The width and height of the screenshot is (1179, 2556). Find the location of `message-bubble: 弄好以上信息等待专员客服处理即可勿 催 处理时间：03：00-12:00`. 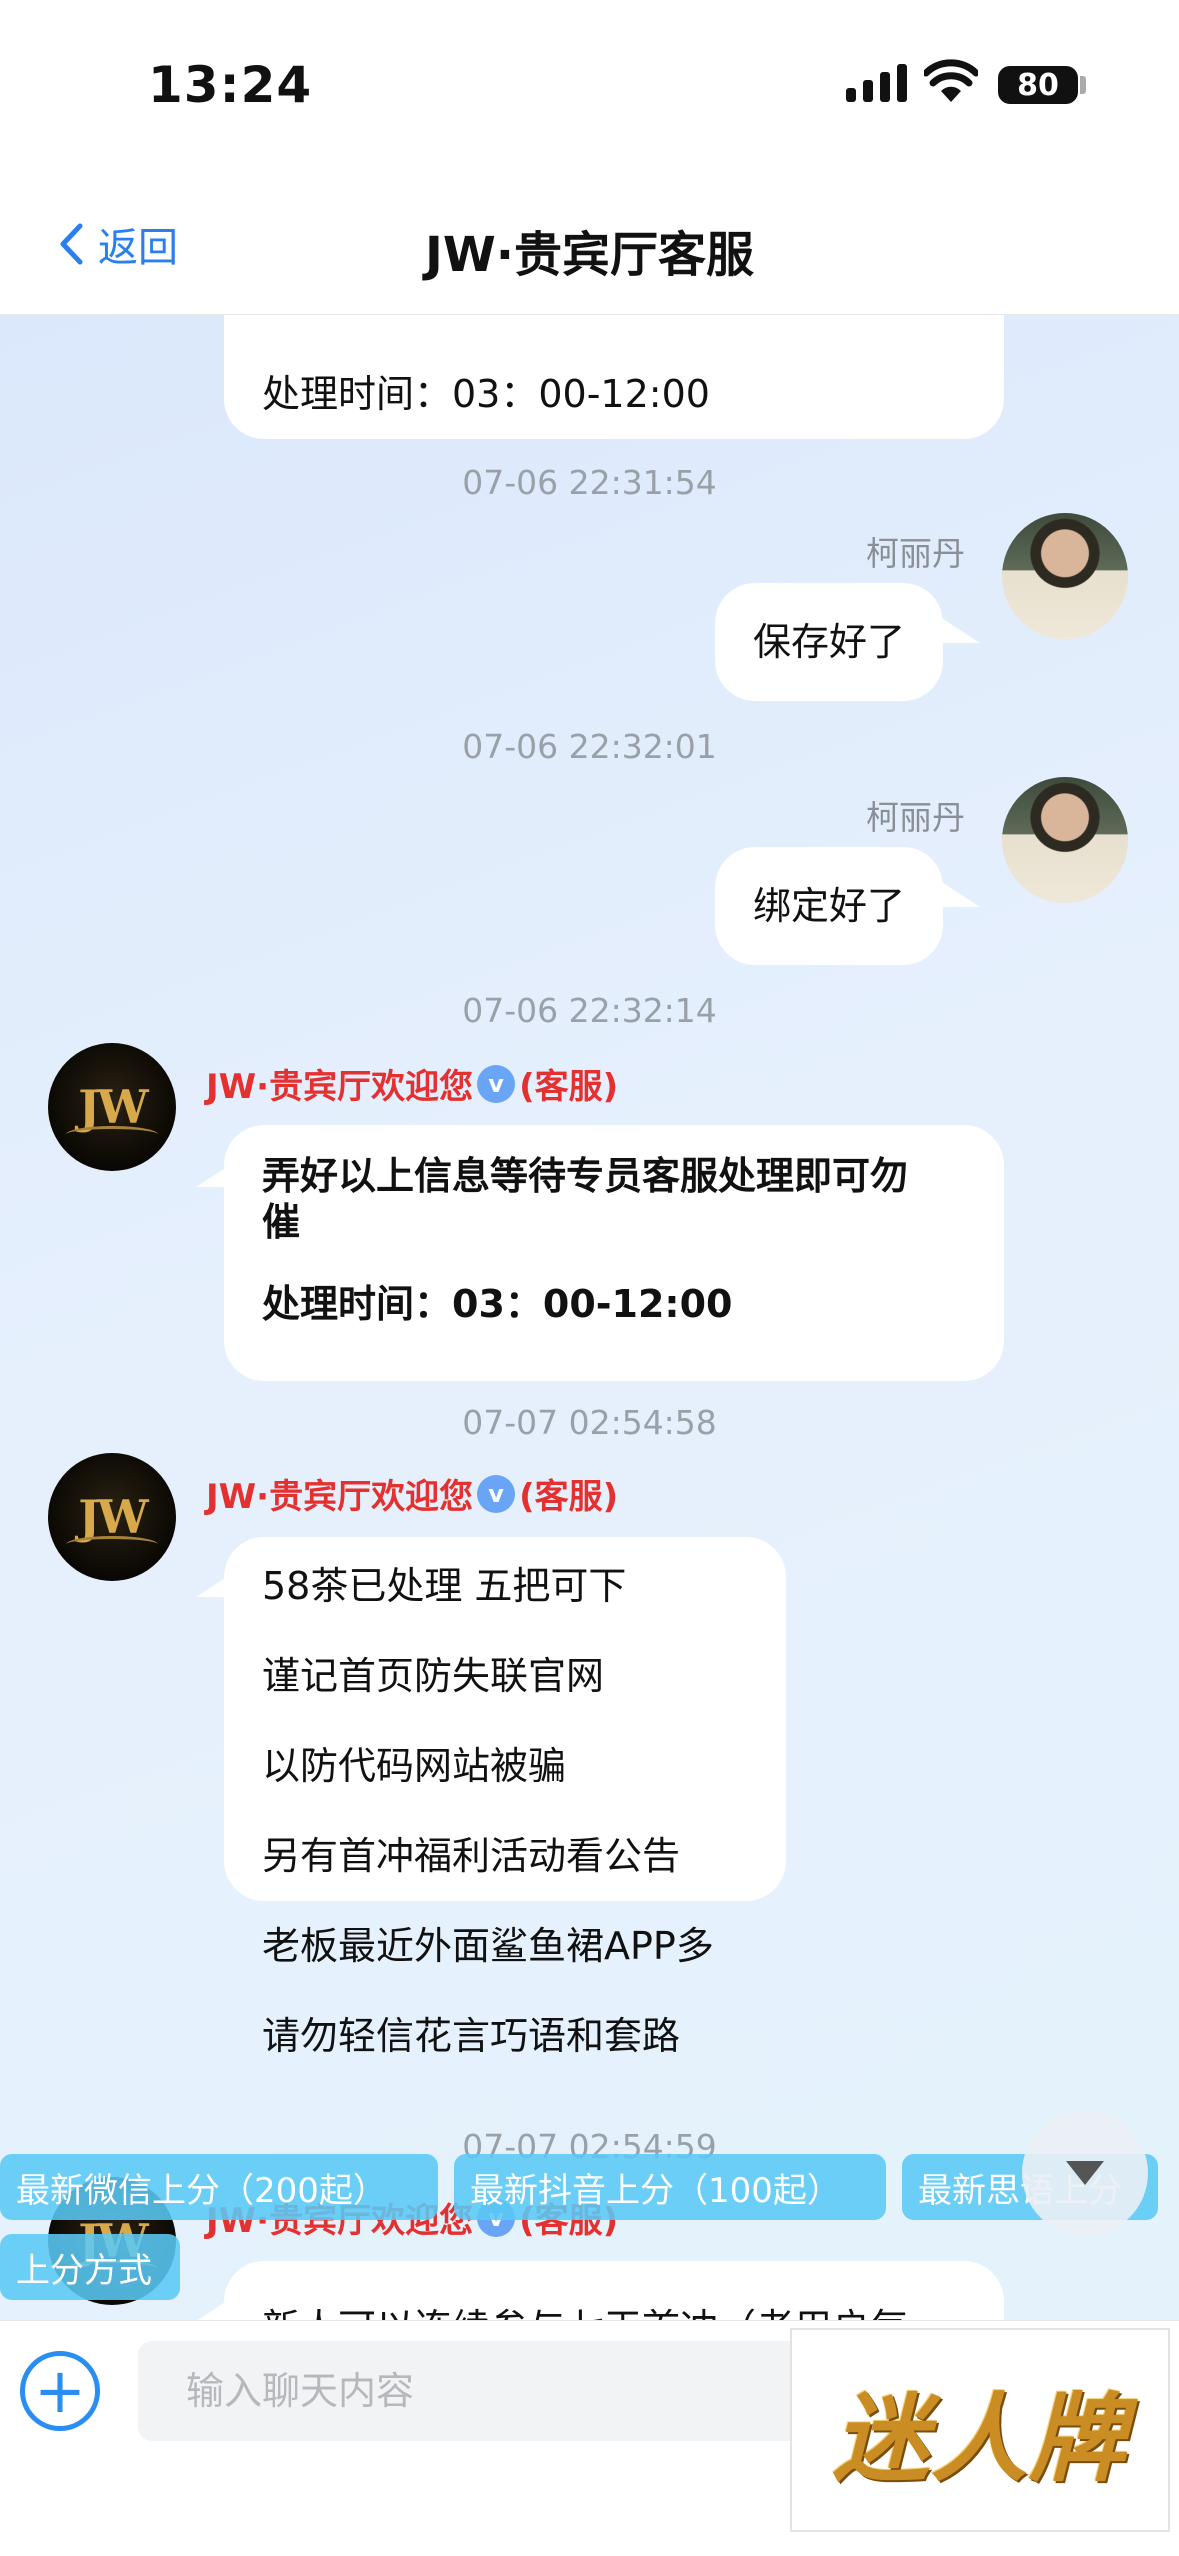

message-bubble: 弄好以上信息等待专员客服处理即可勿 催 处理时间：03：00-12:00 is located at coordinates (614, 1253).